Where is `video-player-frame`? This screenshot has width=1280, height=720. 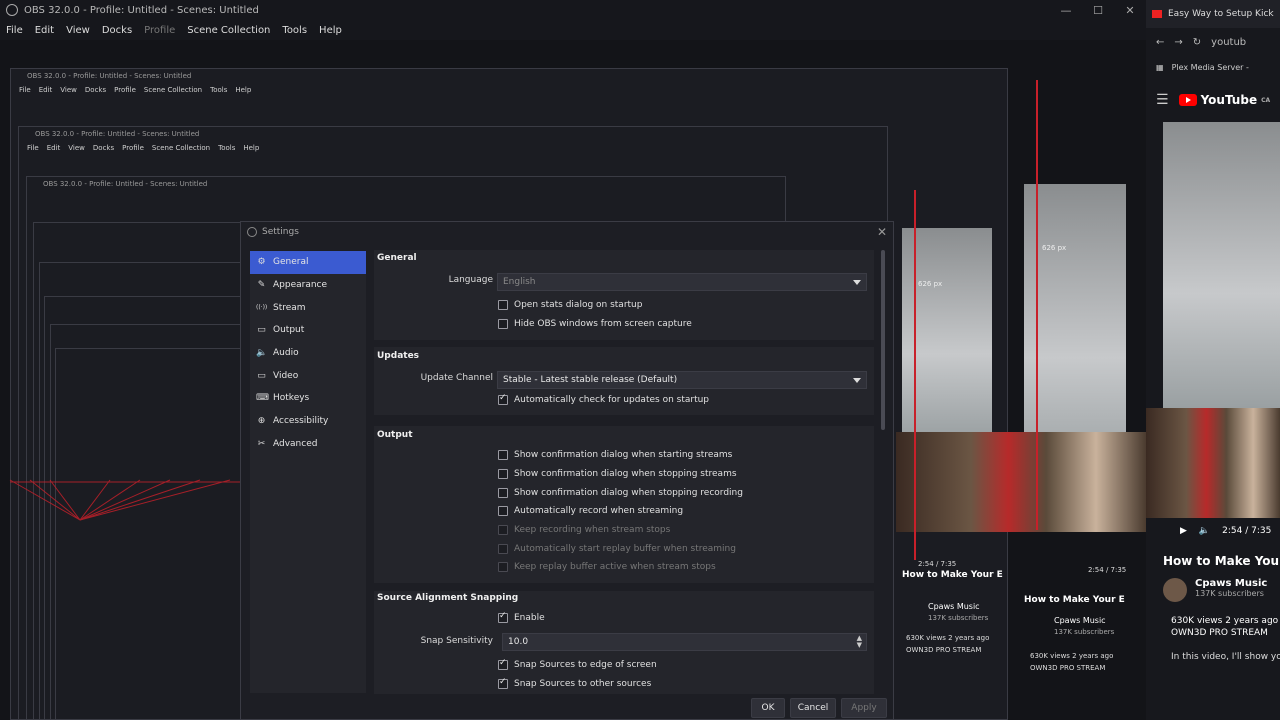 video-player-frame is located at coordinates (1213, 463).